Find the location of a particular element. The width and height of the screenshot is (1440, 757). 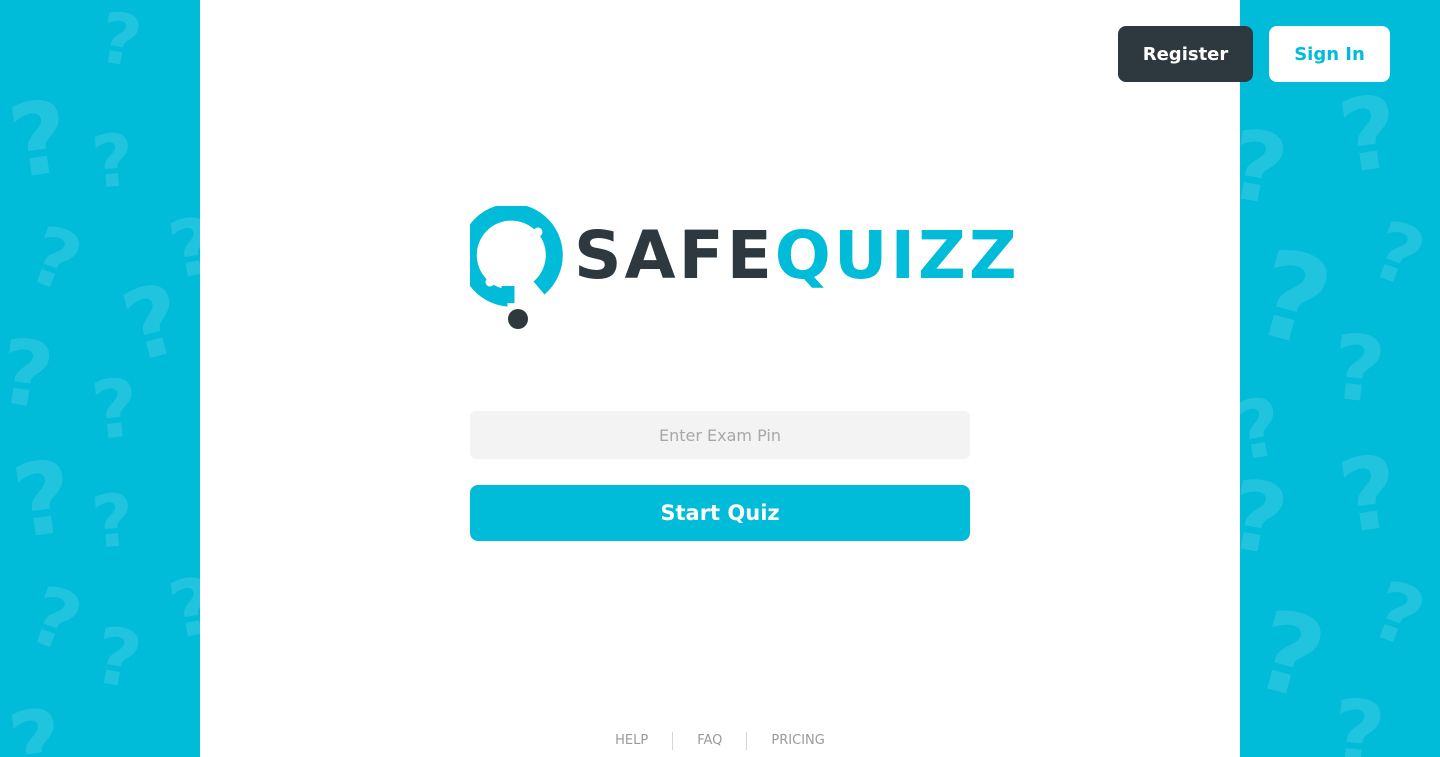

logo-text-safe: SAFE is located at coordinates (674, 255).